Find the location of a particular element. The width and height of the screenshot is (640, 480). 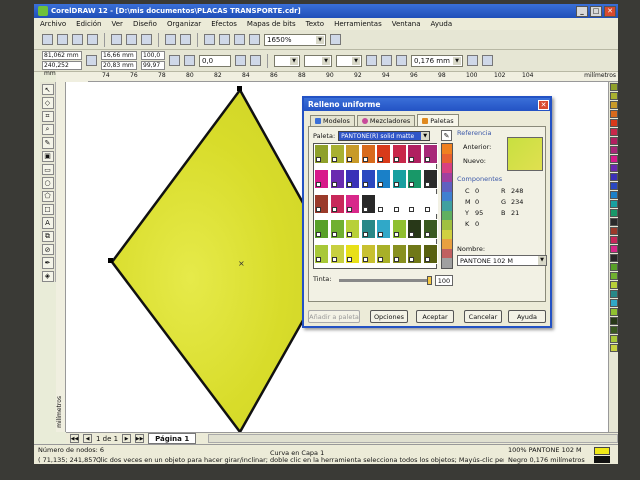

interactive-blend-tool-icon: ⧉ is located at coordinates (47, 236).